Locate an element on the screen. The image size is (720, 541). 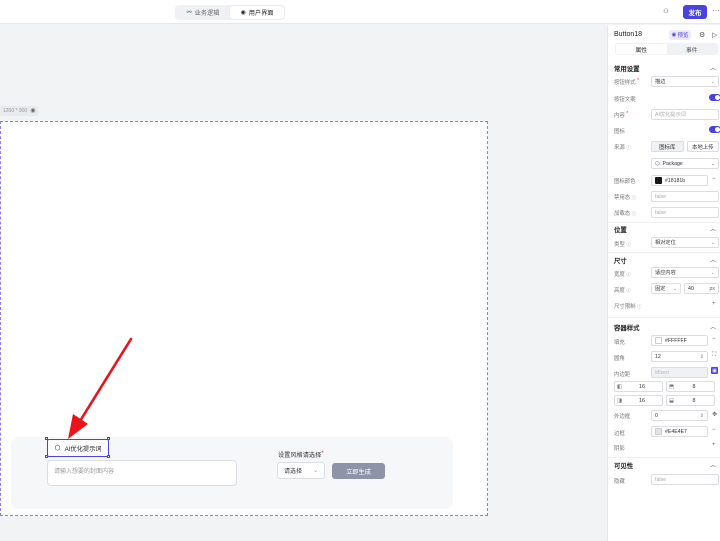
disabled-input: false is located at coordinates (685, 196).